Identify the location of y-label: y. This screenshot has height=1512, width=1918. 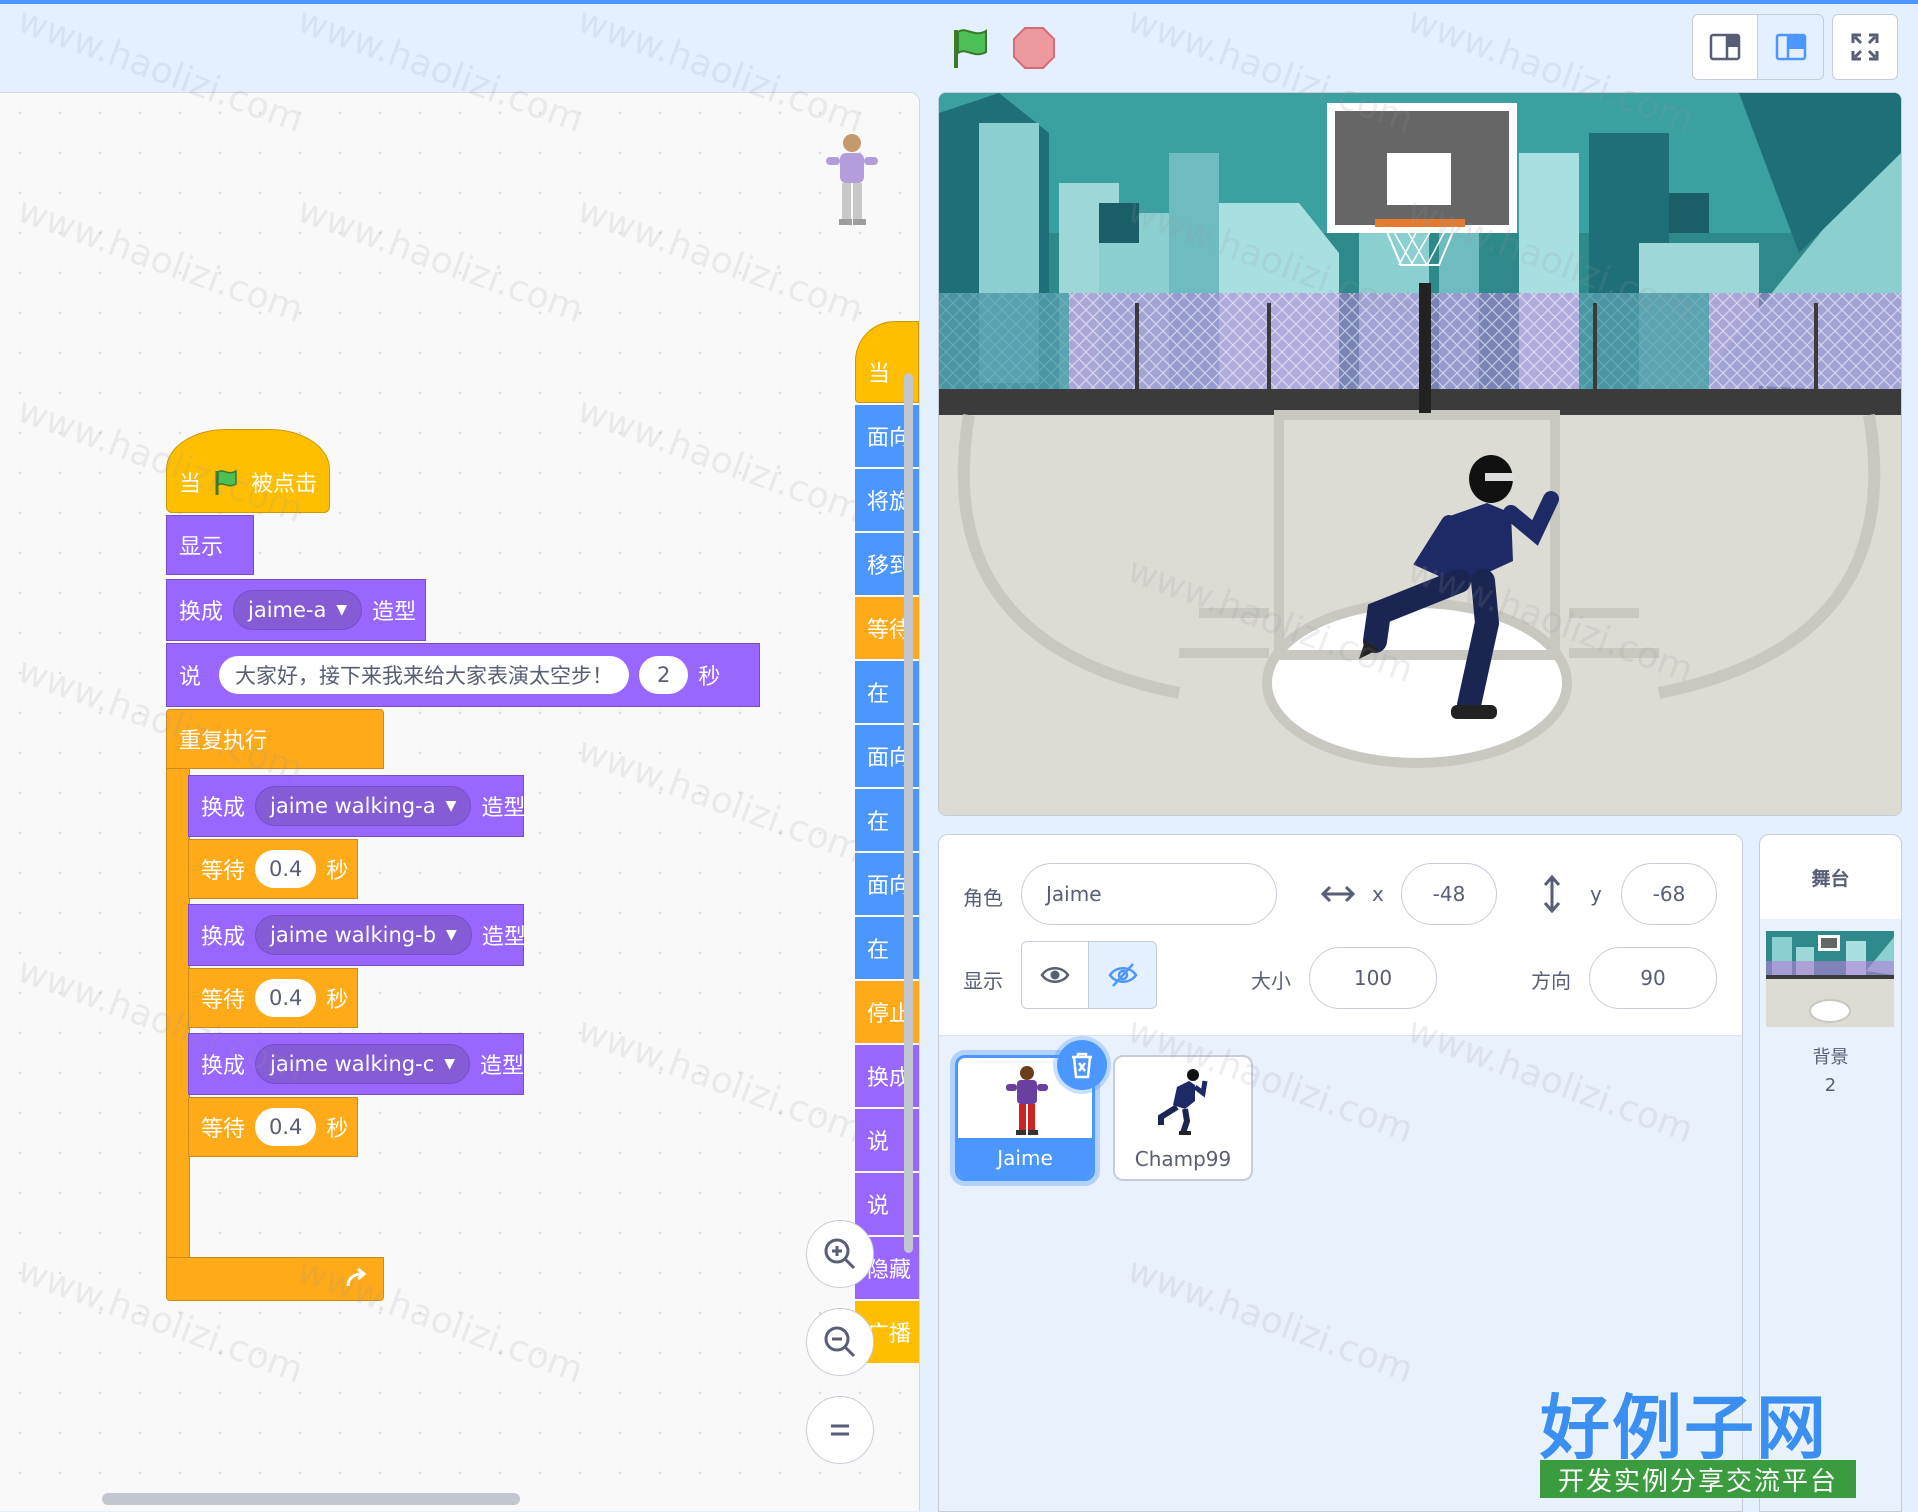
(1596, 894).